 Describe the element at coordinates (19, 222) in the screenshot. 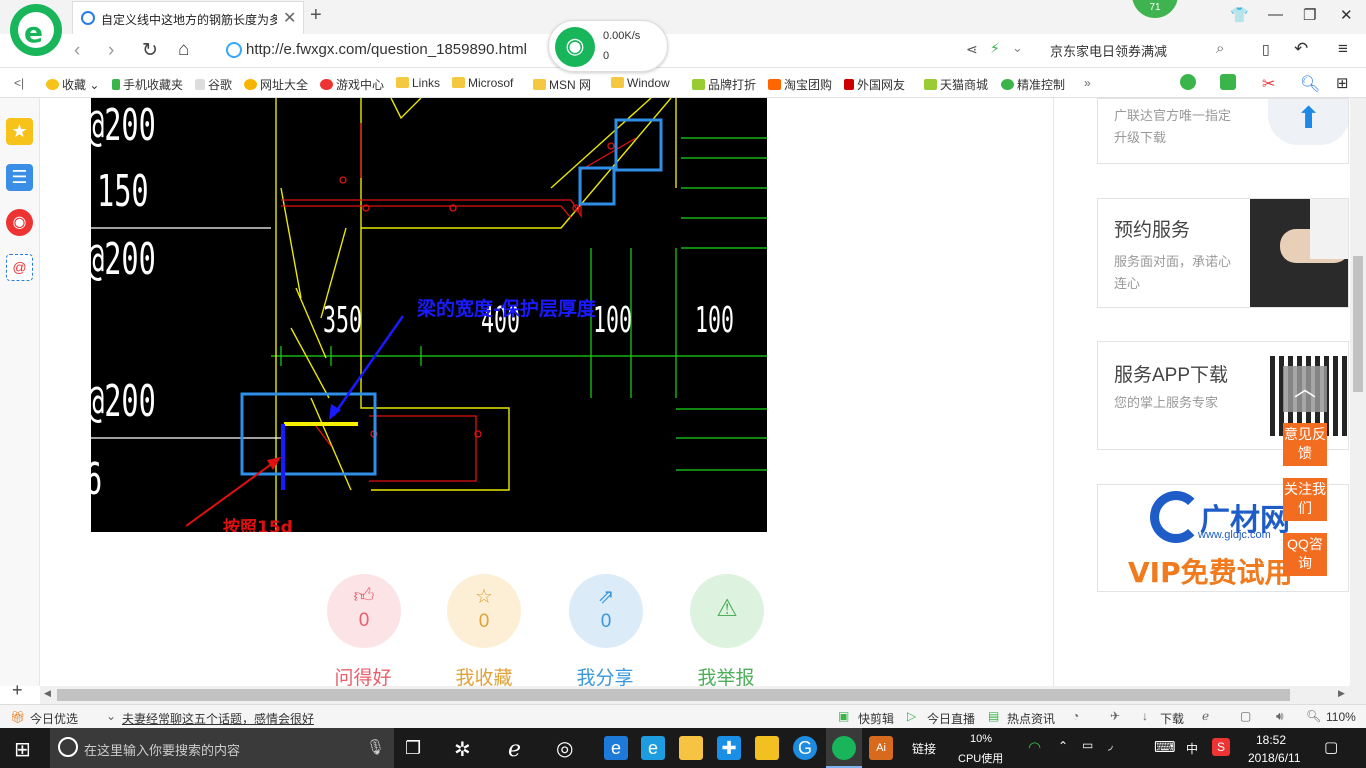

I see `weibo-icon: ◉` at that location.